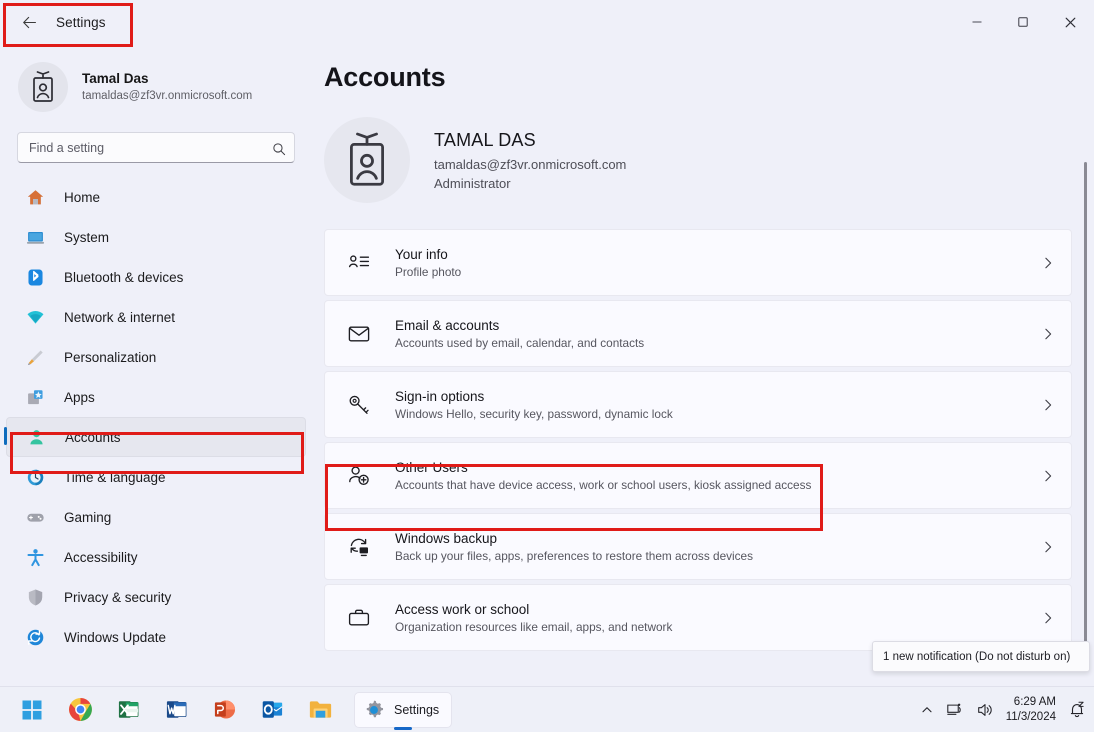 This screenshot has height=732, width=1094. I want to click on accessibility-icon, so click(35, 557).